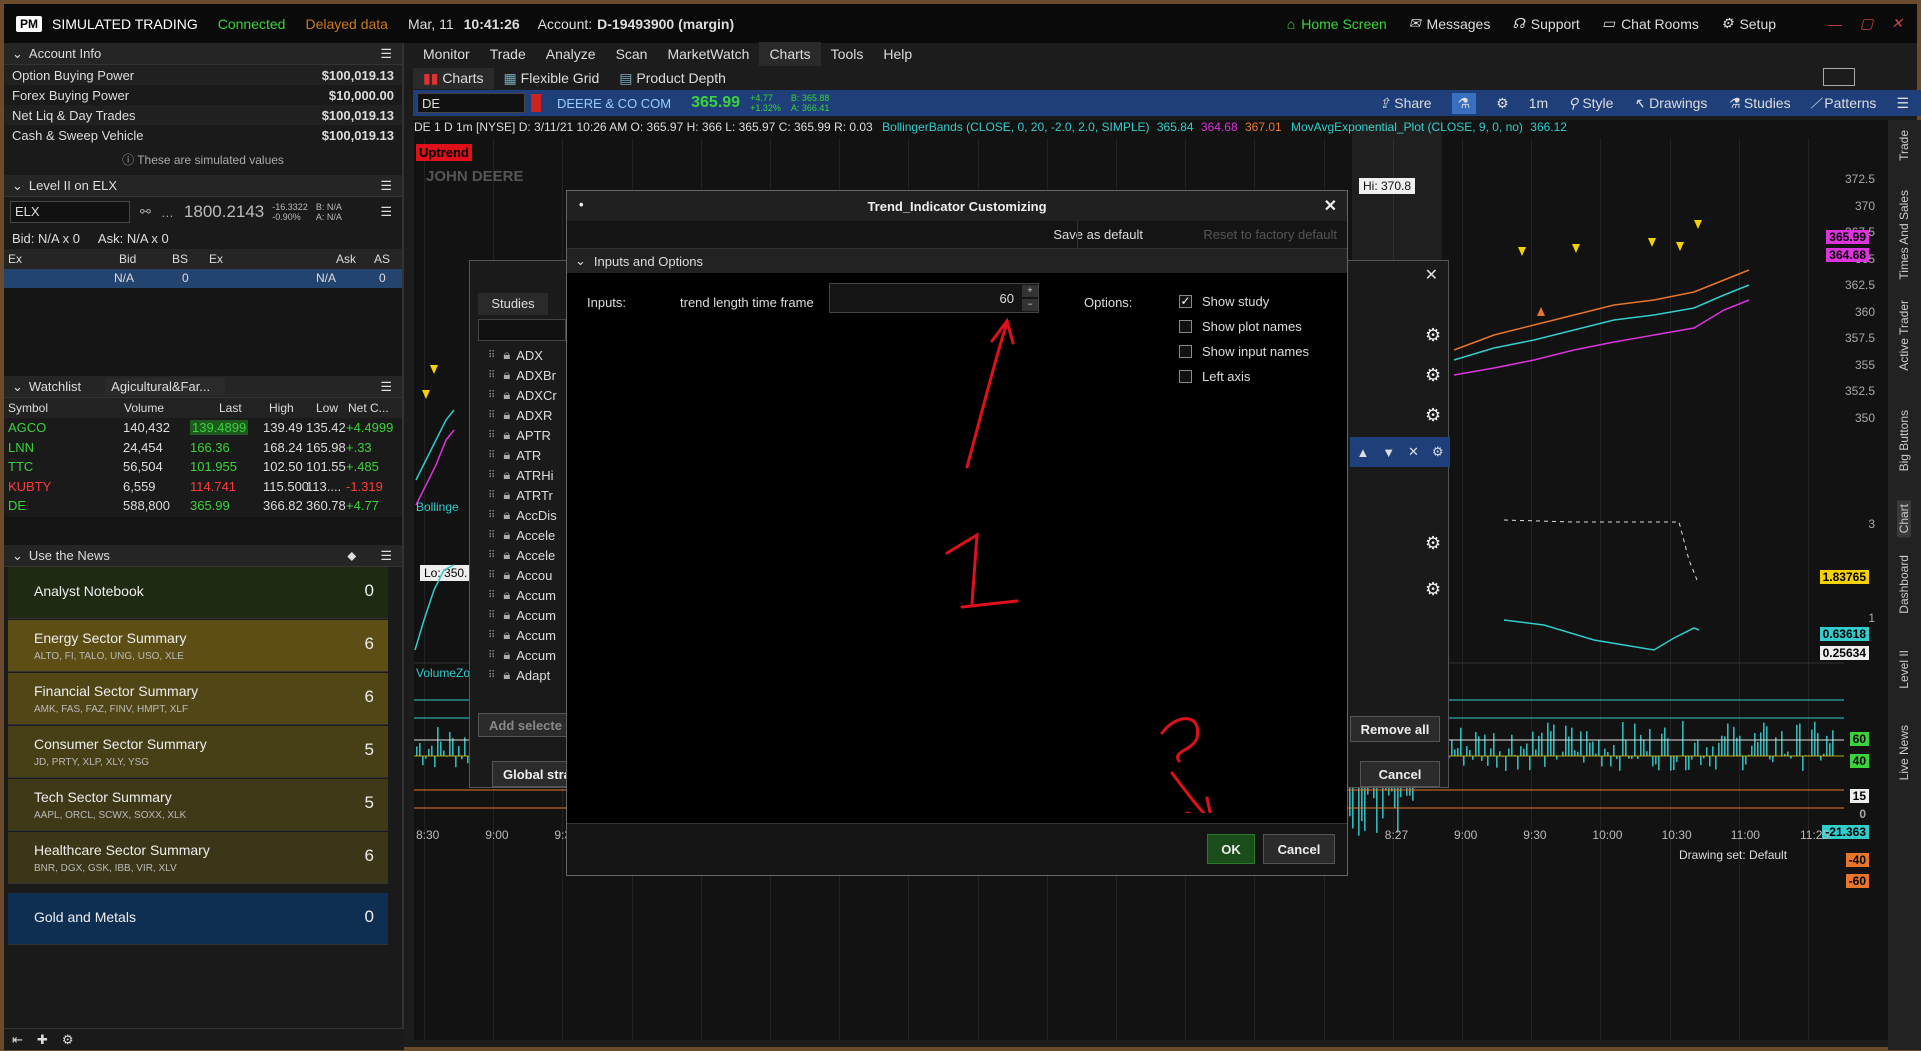 This screenshot has height=1051, width=1921. I want to click on bb-pane-label: Bollinge, so click(437, 507).